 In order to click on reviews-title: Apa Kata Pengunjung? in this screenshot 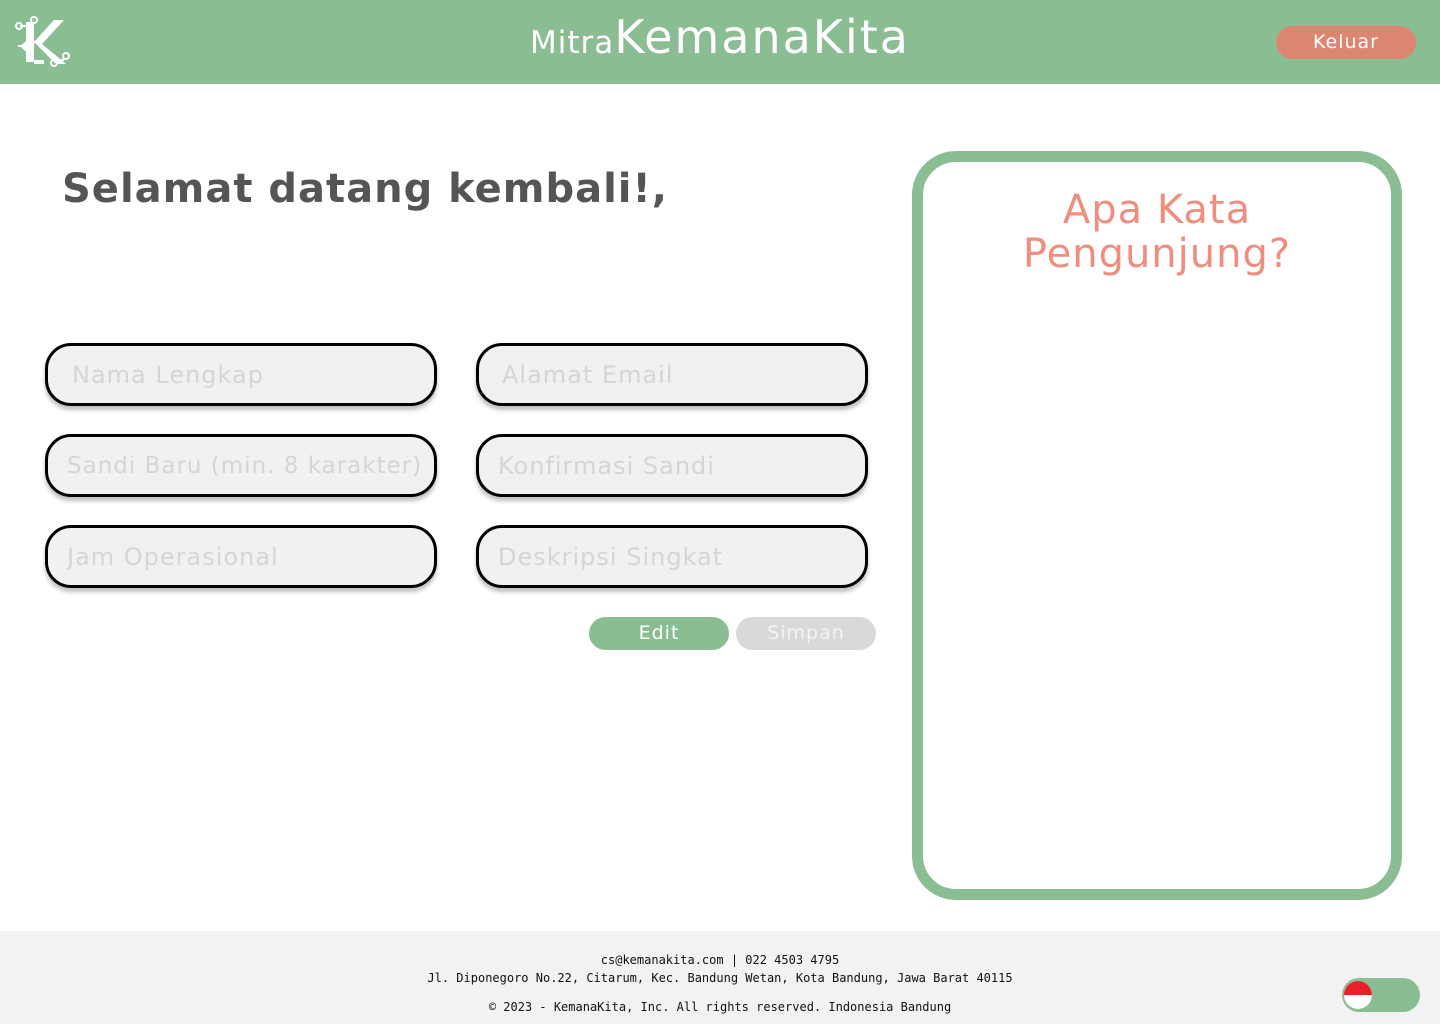, I will do `click(1157, 232)`.